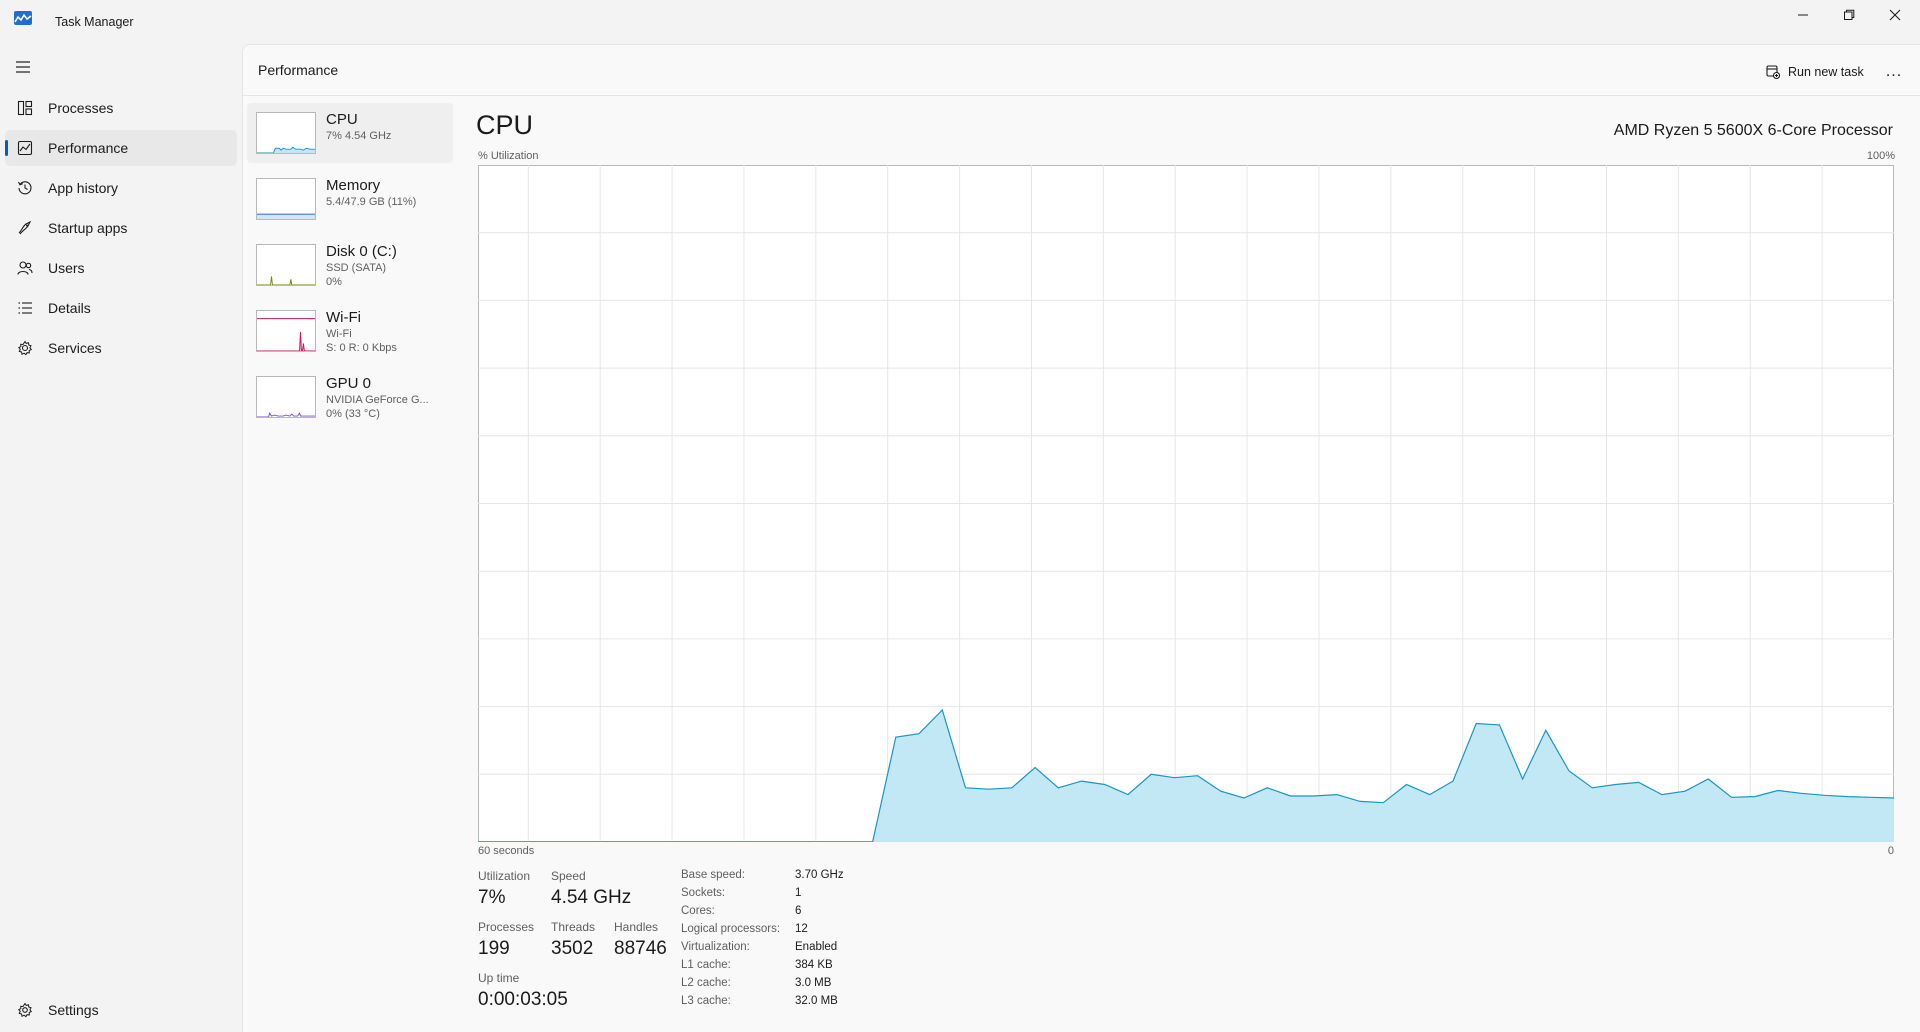 Image resolution: width=1920 pixels, height=1032 pixels. I want to click on minimize-icon, so click(1803, 15).